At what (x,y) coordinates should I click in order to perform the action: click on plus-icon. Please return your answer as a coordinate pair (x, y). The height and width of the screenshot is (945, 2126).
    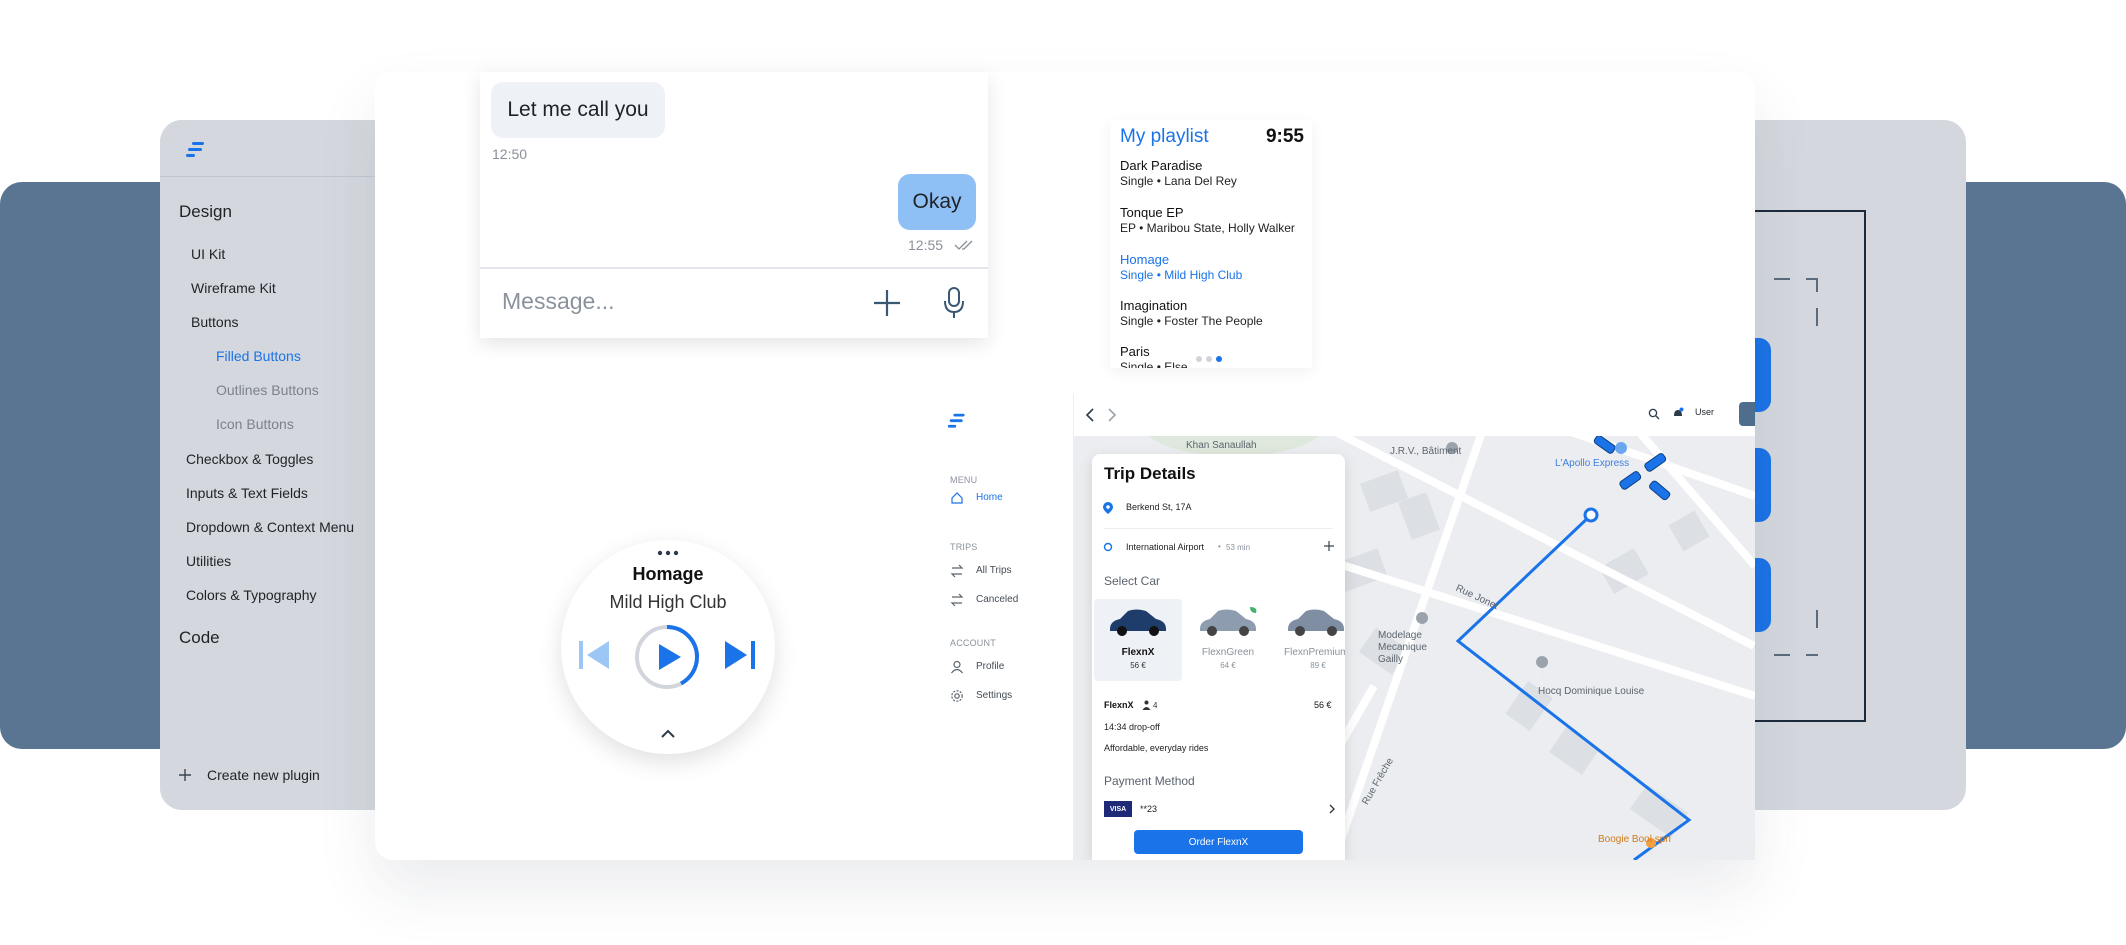
    Looking at the image, I should click on (185, 775).